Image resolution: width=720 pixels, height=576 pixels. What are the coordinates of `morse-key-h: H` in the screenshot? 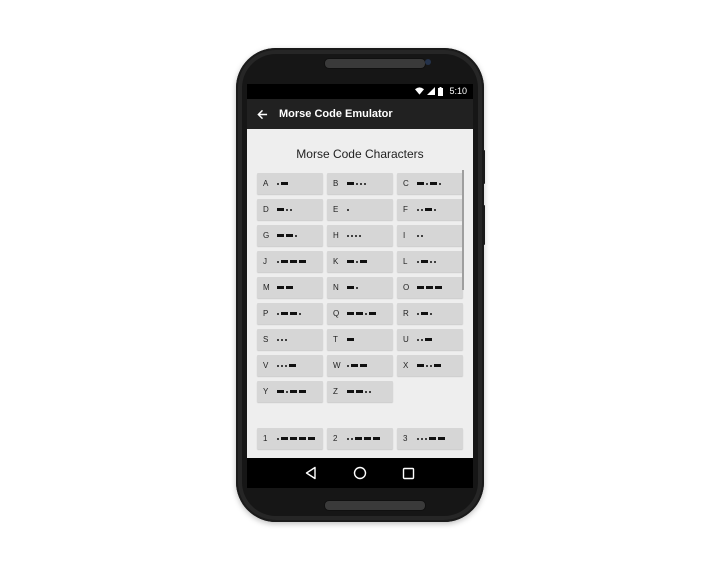 It's located at (360, 235).